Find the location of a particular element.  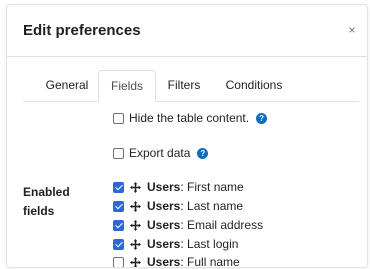

hide-table-option: Hide the table content. ? is located at coordinates (190, 118).